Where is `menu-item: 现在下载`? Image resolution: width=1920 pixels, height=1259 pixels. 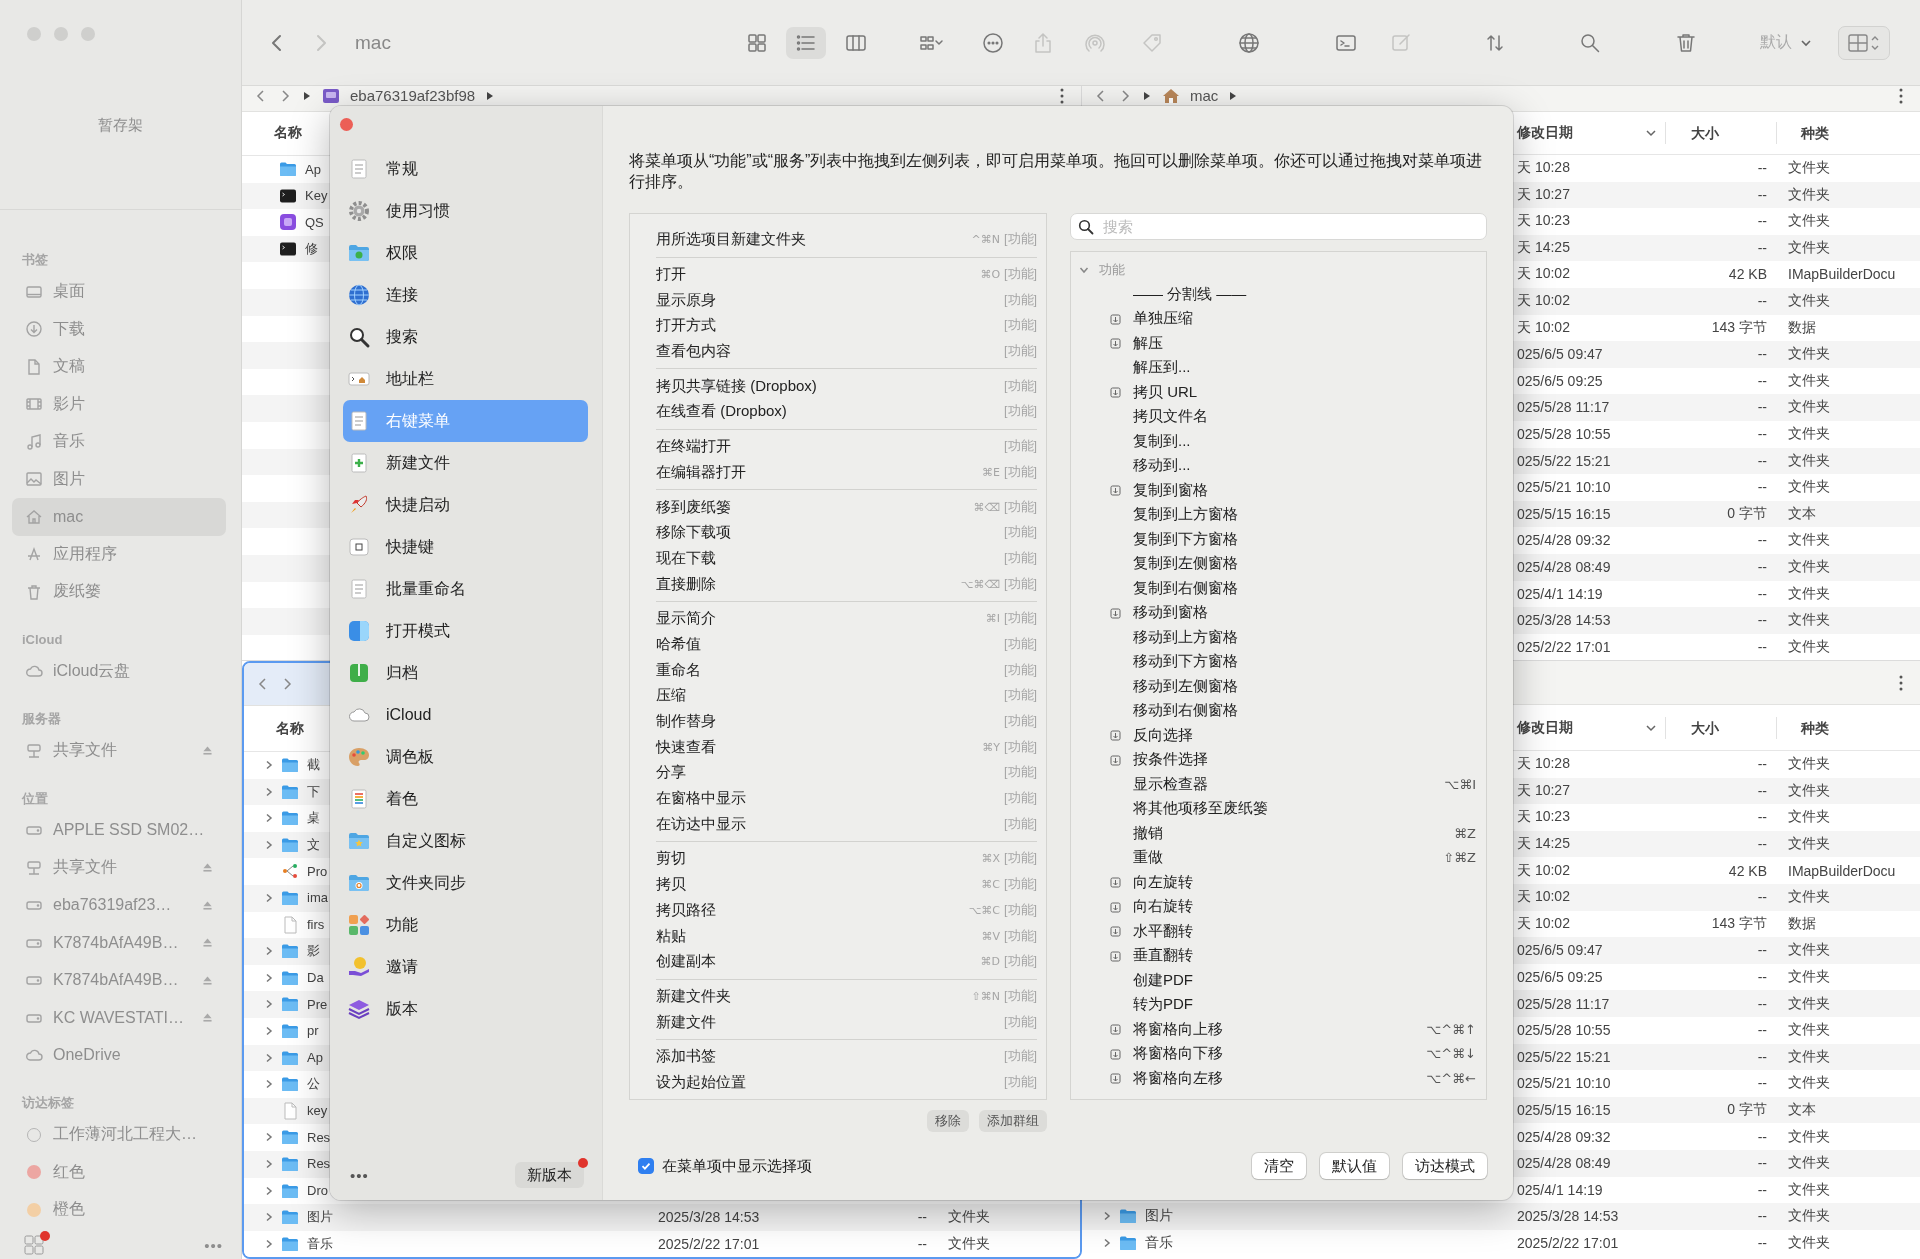
menu-item: 现在下载 is located at coordinates (686, 558).